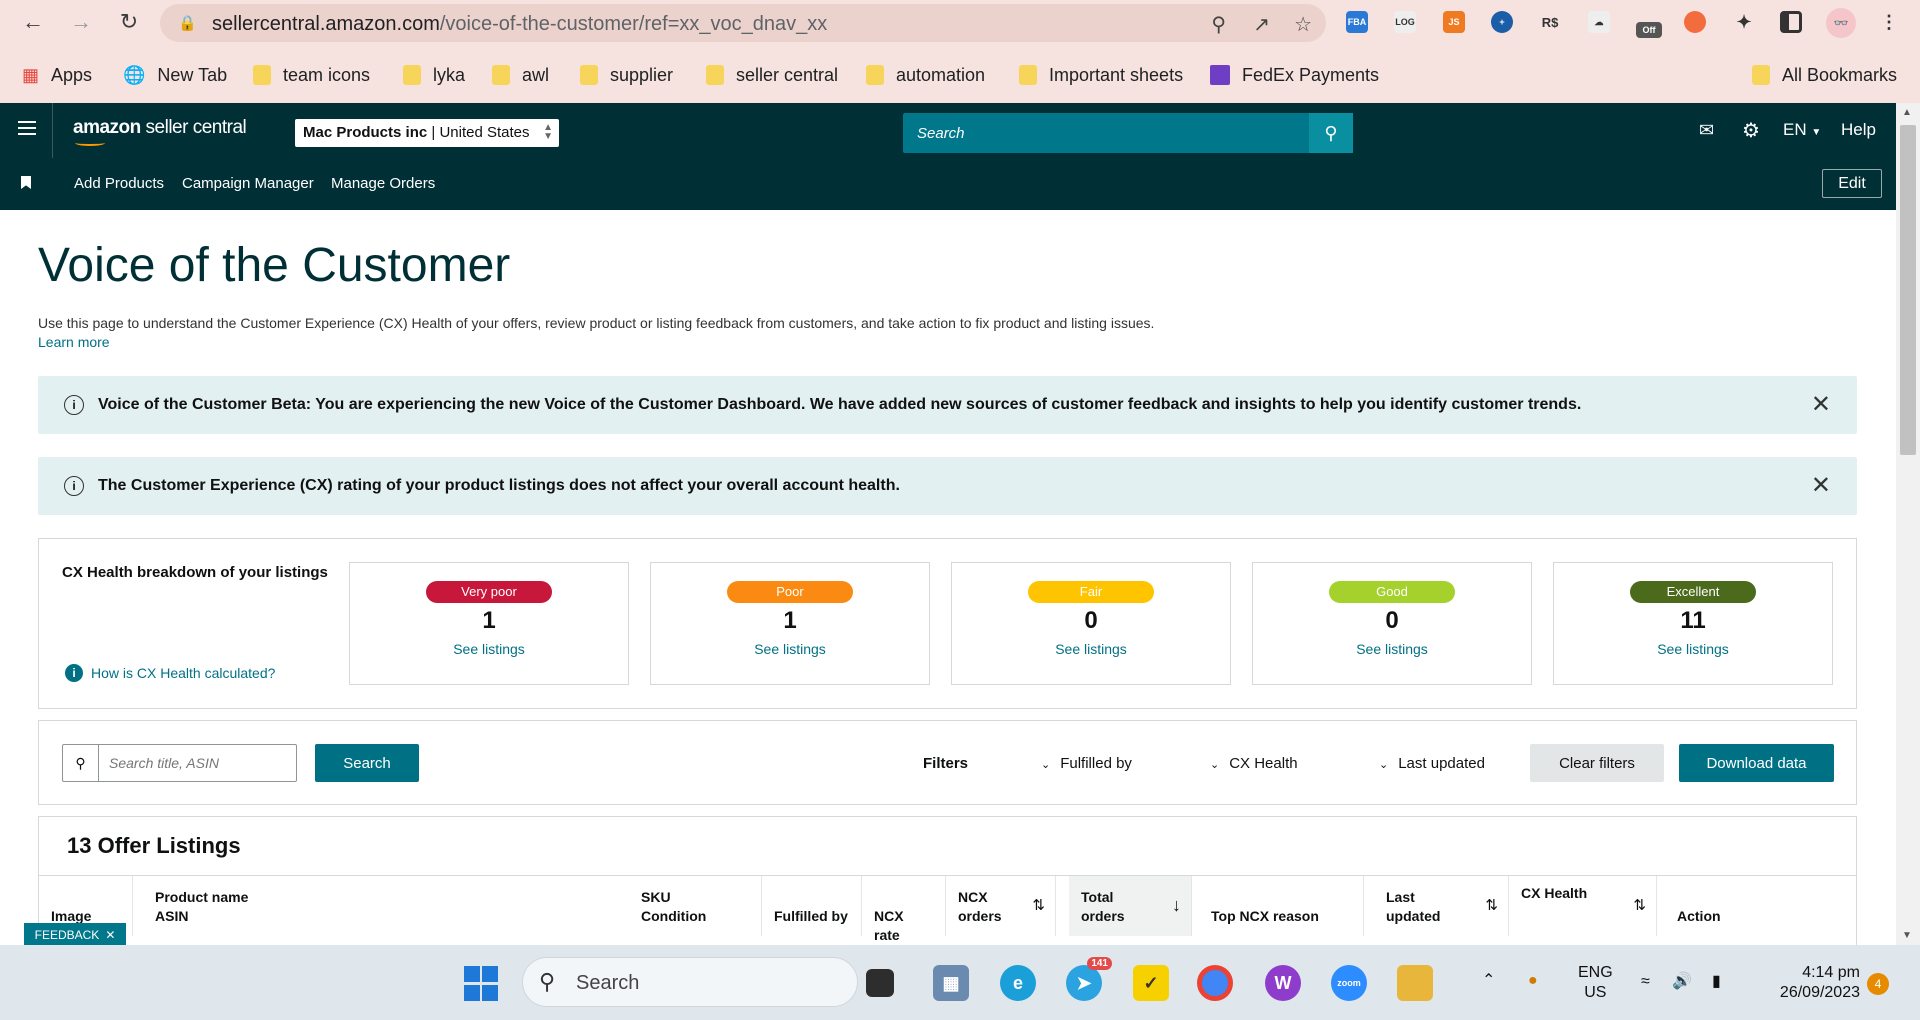 Image resolution: width=1920 pixels, height=1020 pixels. I want to click on nav-manage-orders: Manage Orders, so click(383, 183).